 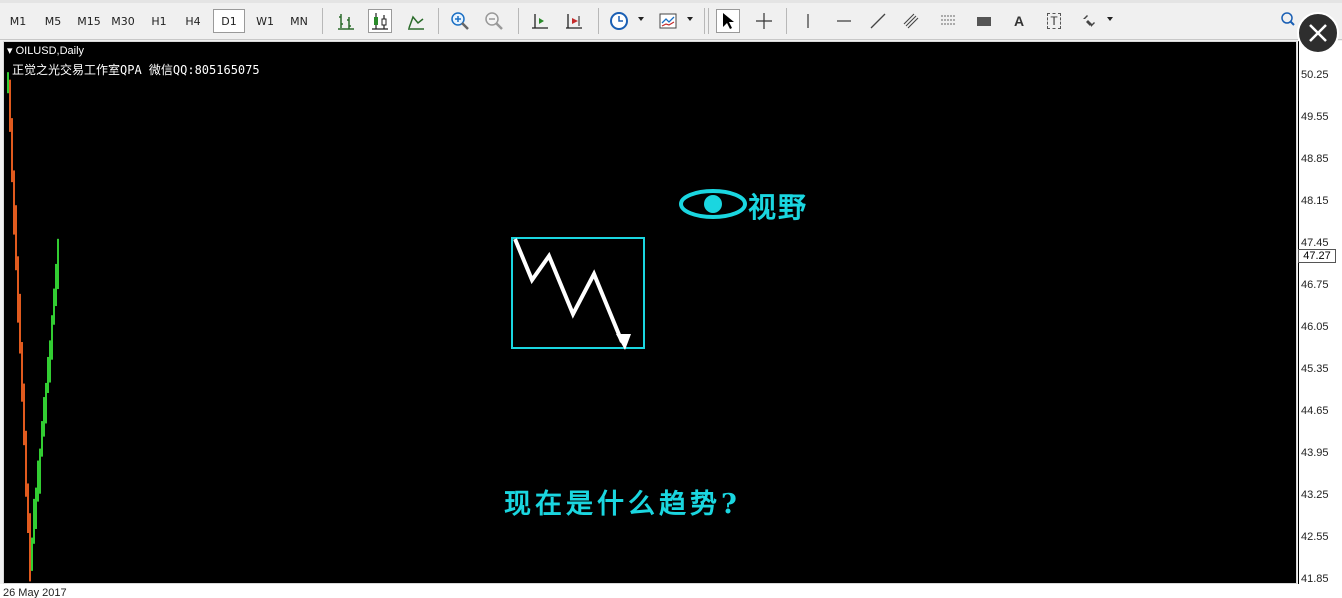 I want to click on price-label: 49.55, so click(x=1315, y=117).